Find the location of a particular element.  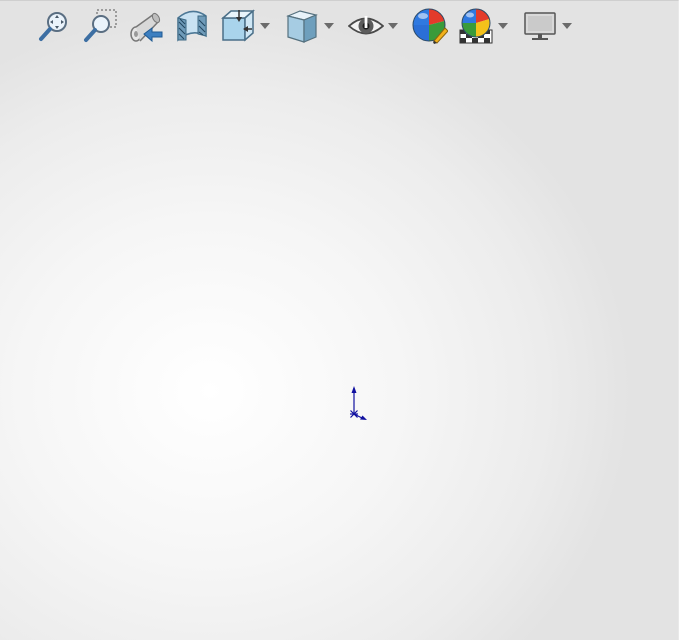

previous-view-button is located at coordinates (146, 26).